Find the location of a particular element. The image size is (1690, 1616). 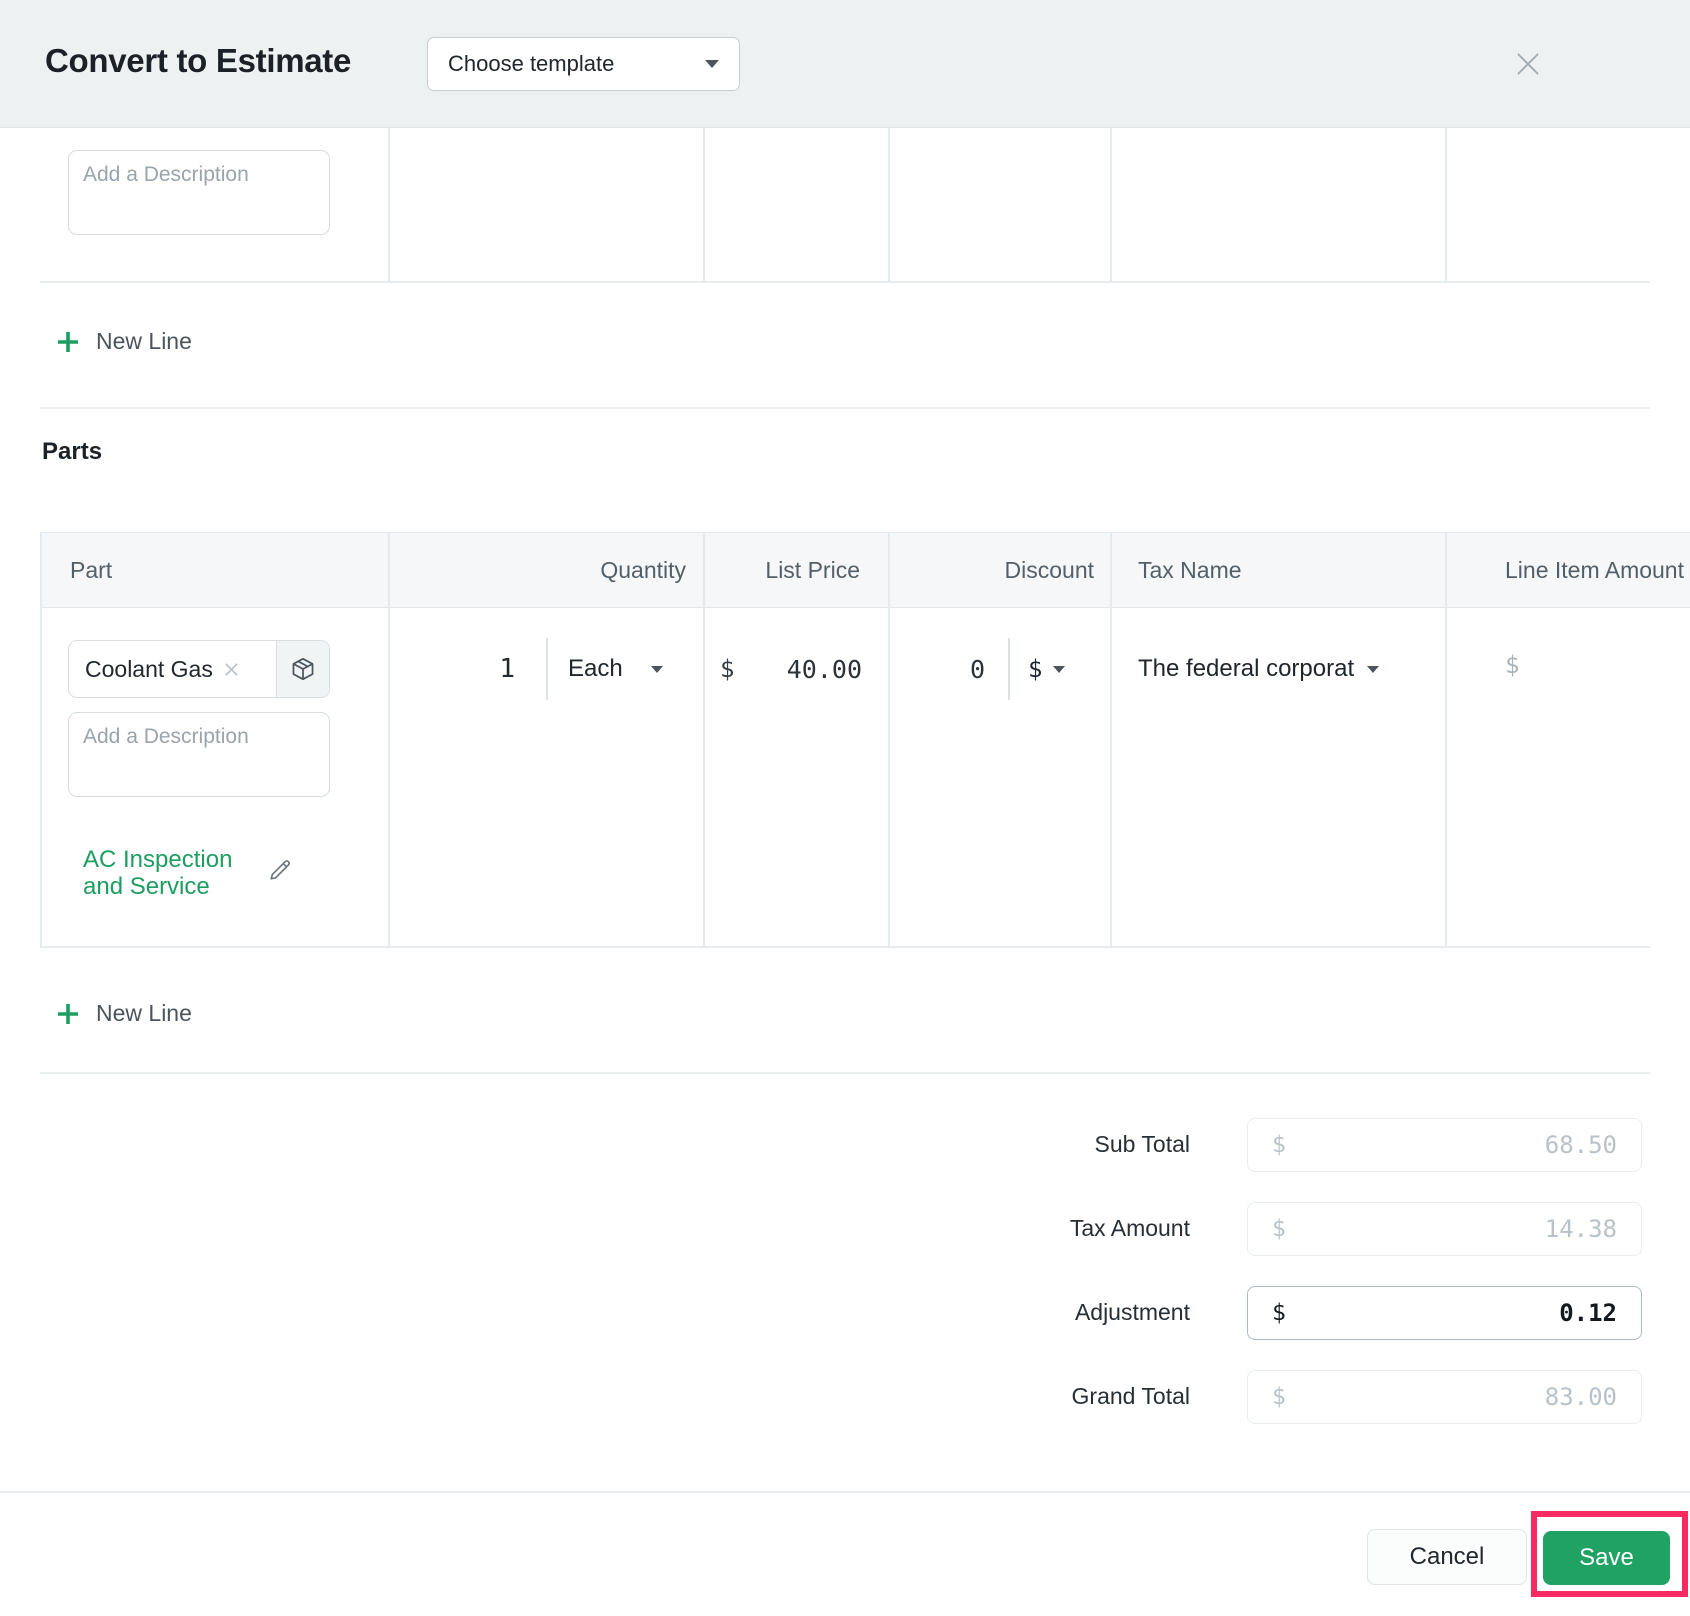

column-header-discount: Discount is located at coordinates (1049, 569).